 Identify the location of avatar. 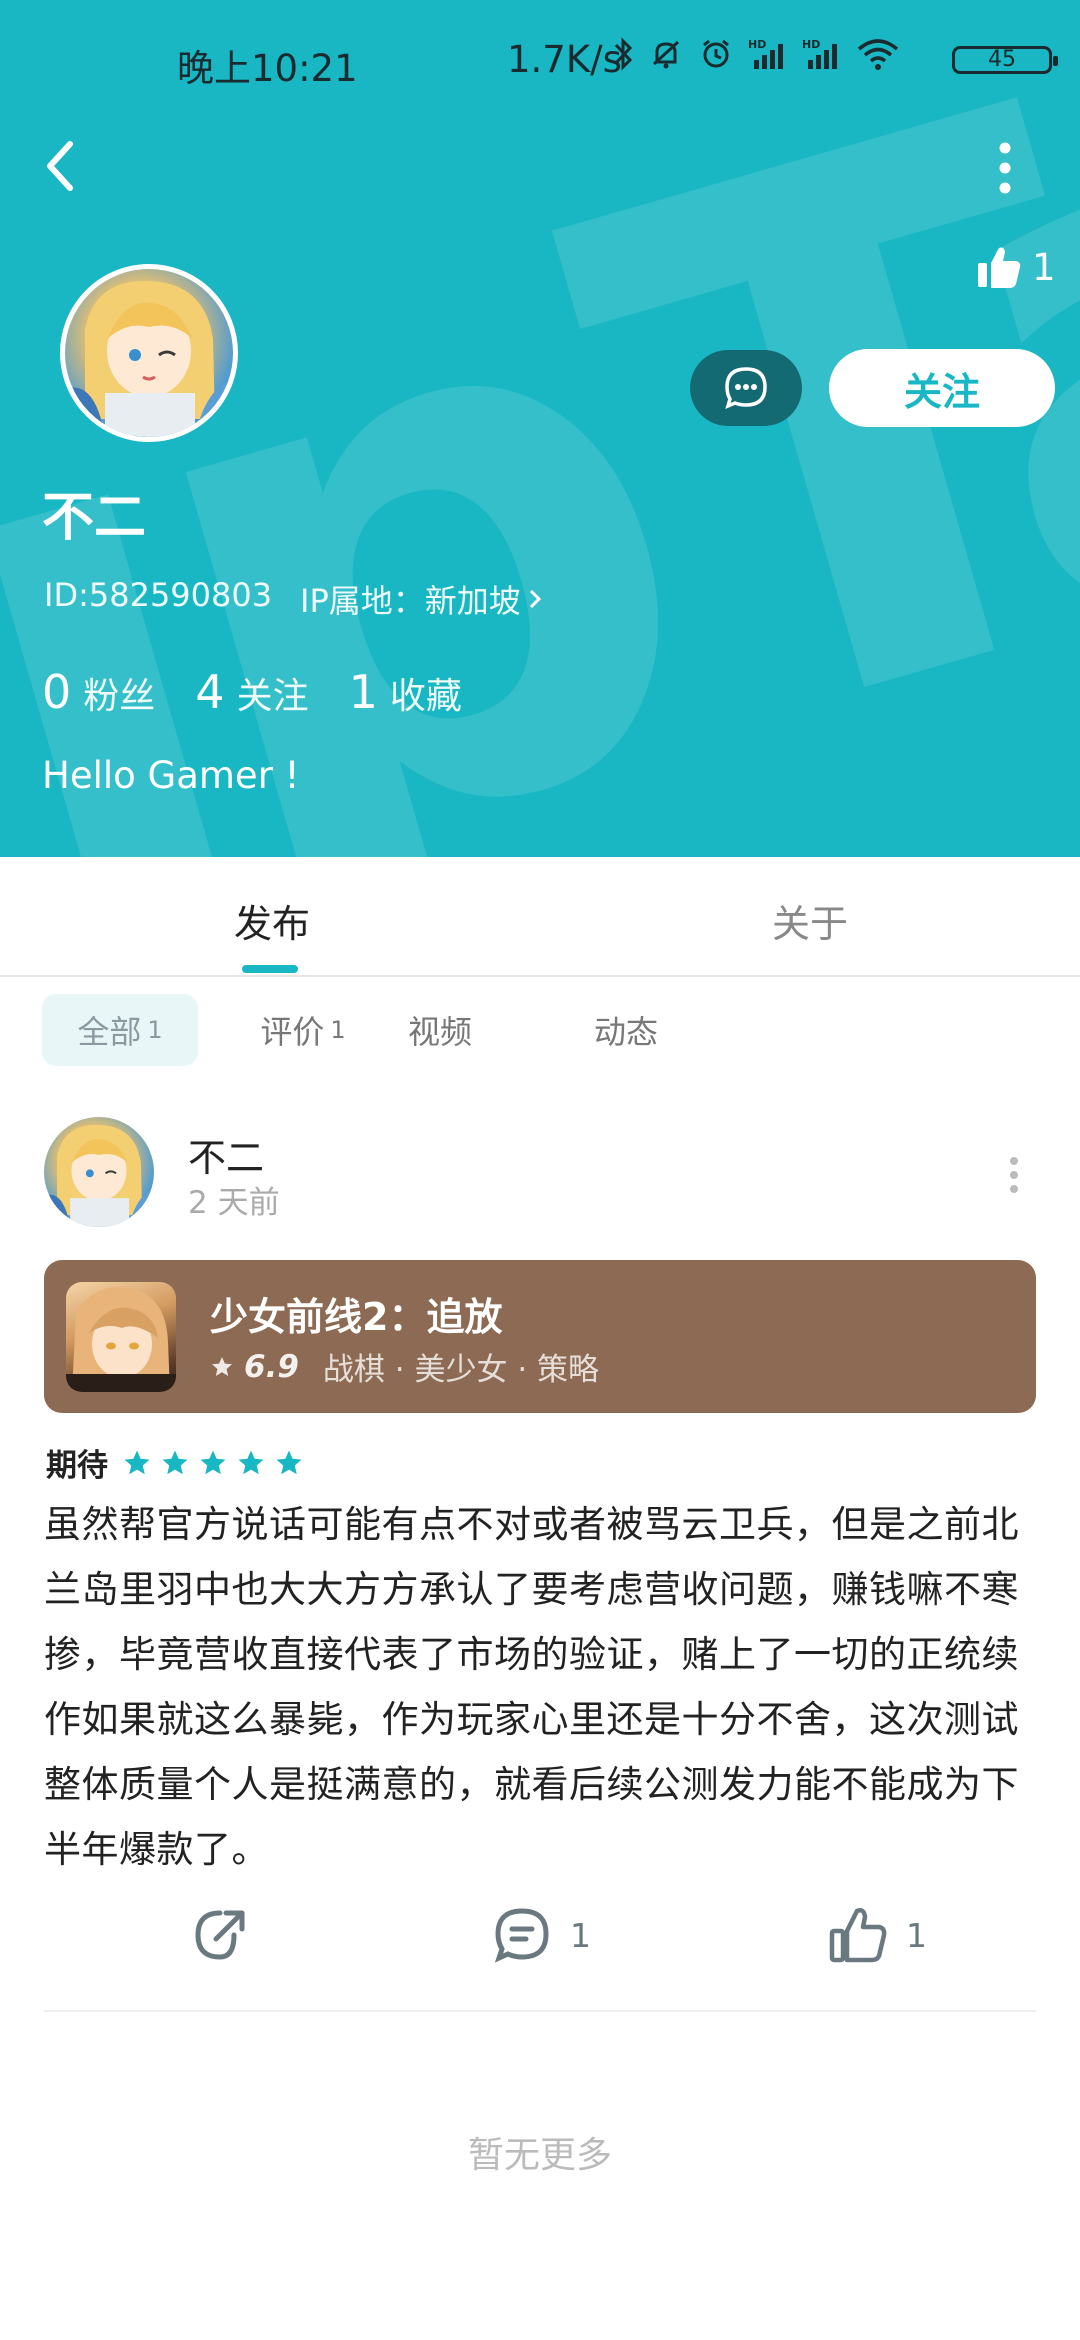
(149, 353).